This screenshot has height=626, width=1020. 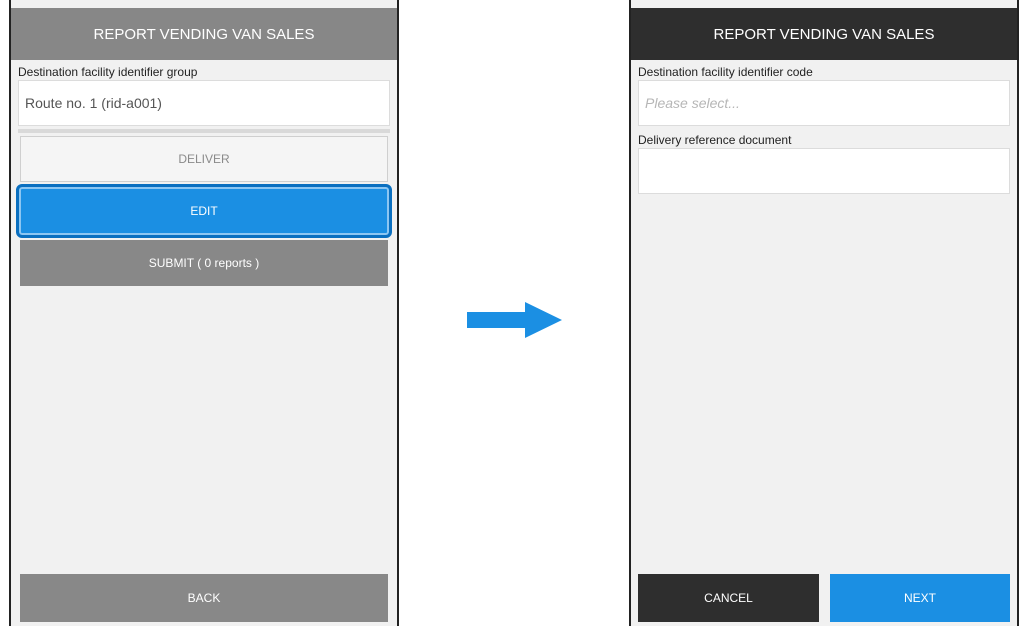 I want to click on doc-label: Delivery reference document, so click(x=715, y=140).